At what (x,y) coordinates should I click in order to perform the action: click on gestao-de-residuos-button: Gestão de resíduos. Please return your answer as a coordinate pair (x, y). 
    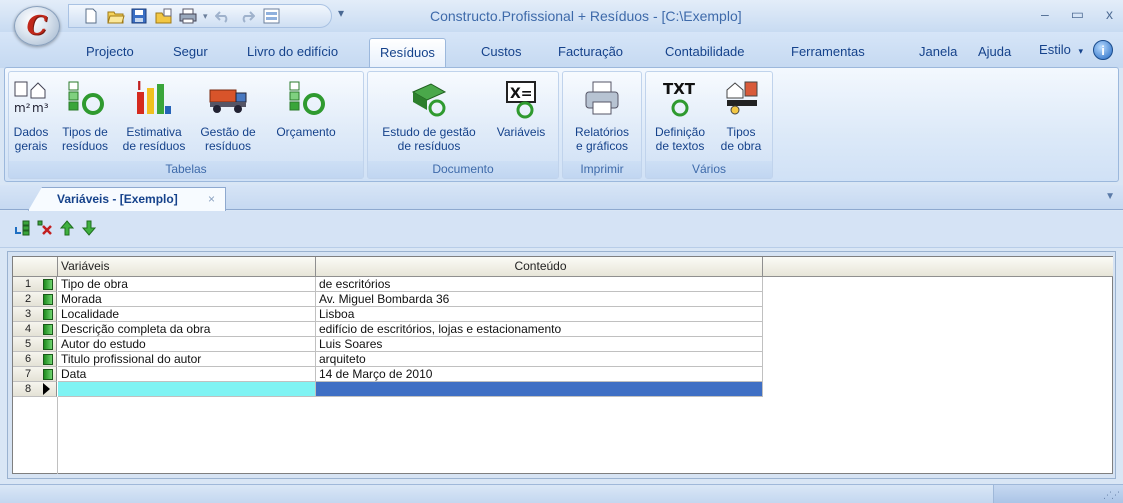
    Looking at the image, I should click on (228, 115).